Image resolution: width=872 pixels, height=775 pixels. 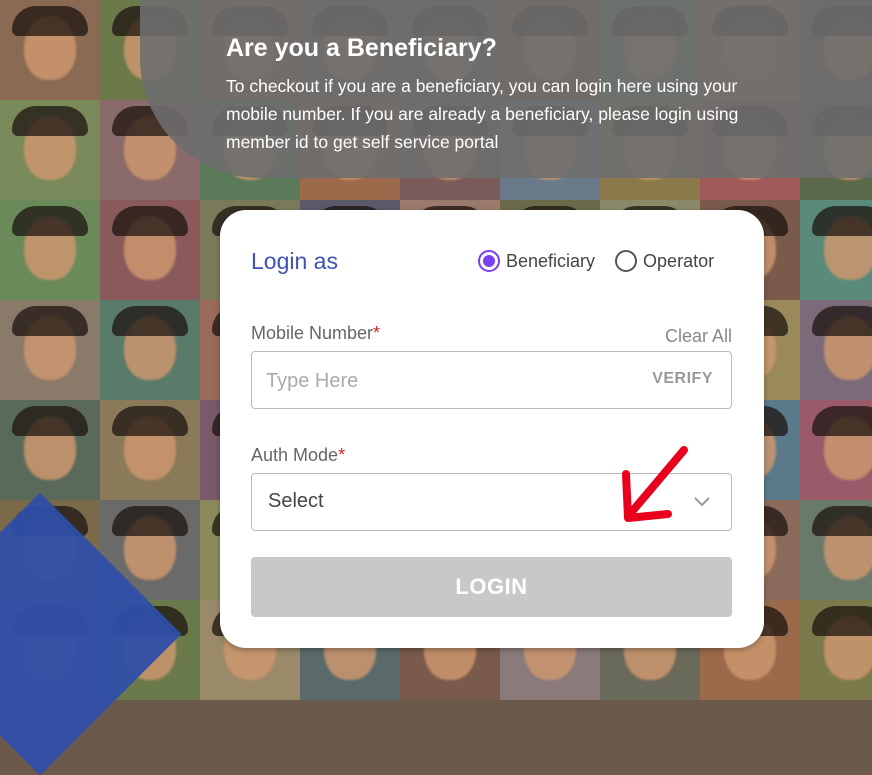 I want to click on operator-radio: Operator, so click(x=664, y=261).